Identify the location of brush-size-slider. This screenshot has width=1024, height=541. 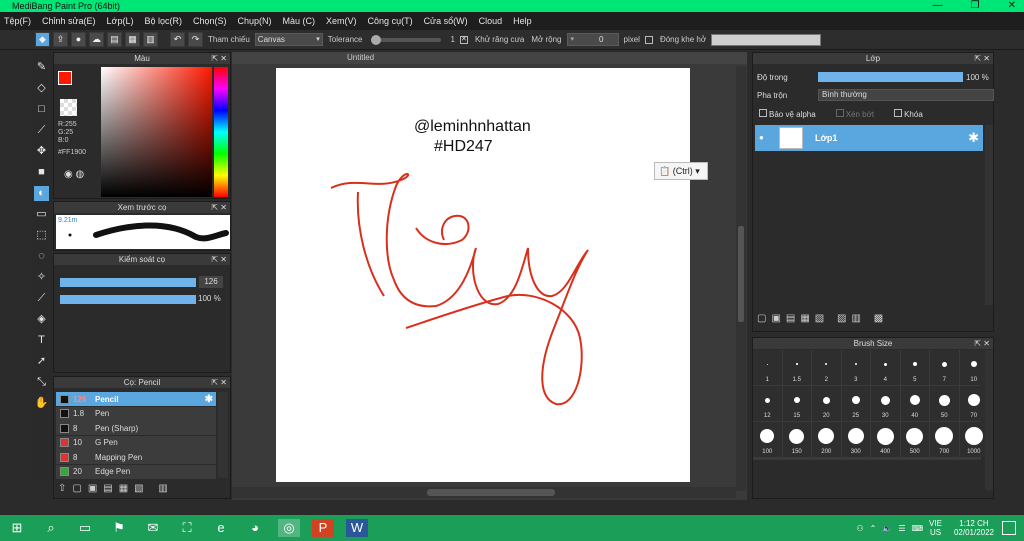
(128, 282).